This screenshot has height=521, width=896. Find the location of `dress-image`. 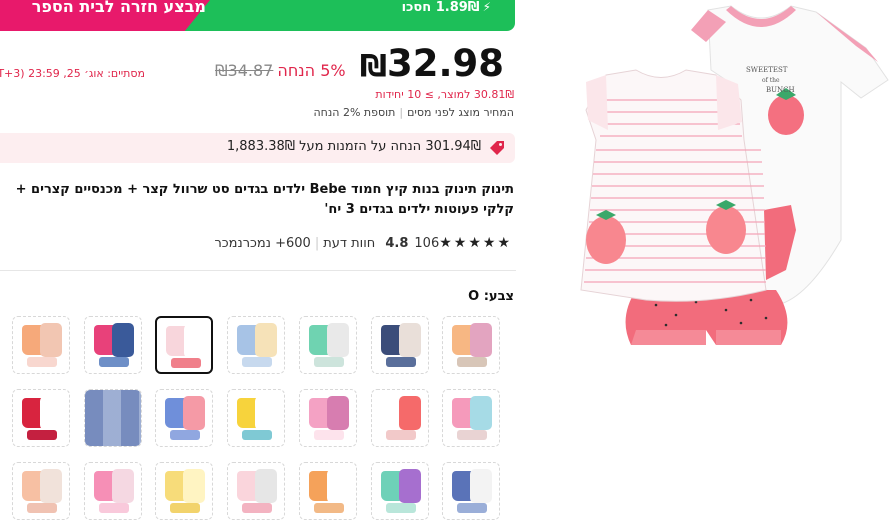

dress-image is located at coordinates (673, 185).